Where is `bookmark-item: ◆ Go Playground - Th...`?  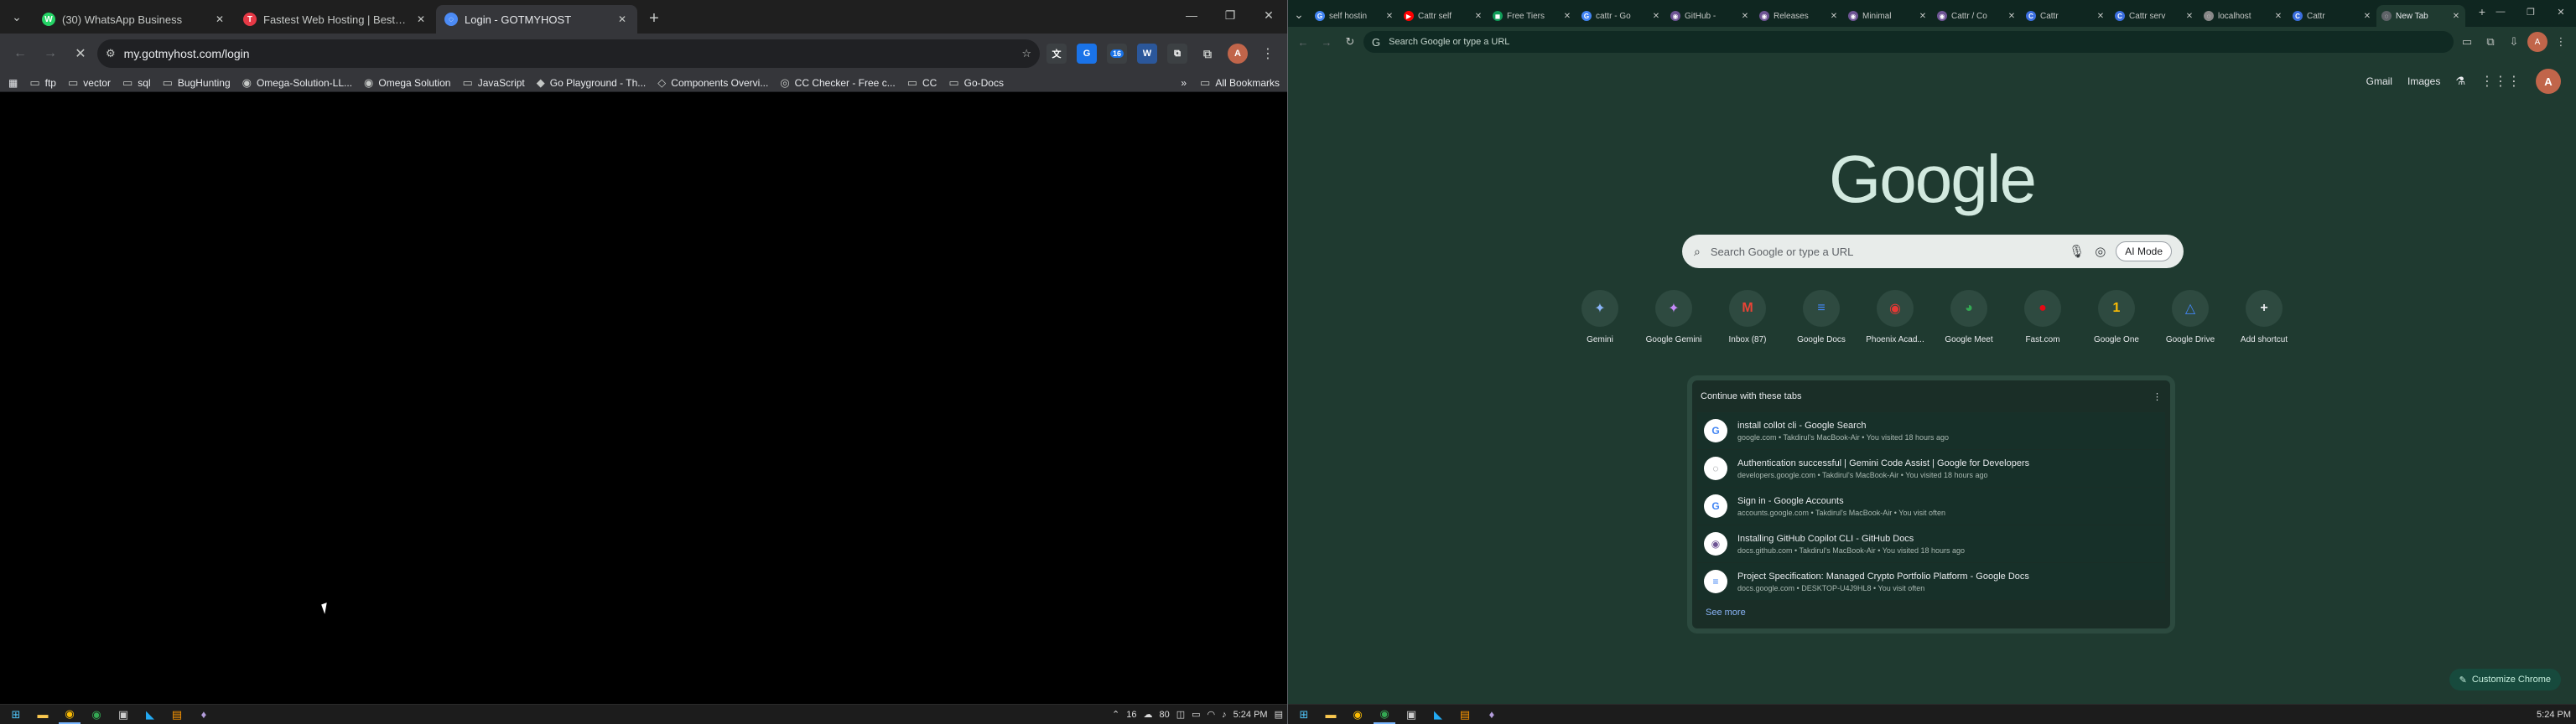
bookmark-item: ◆ Go Playground - Th... is located at coordinates (592, 83).